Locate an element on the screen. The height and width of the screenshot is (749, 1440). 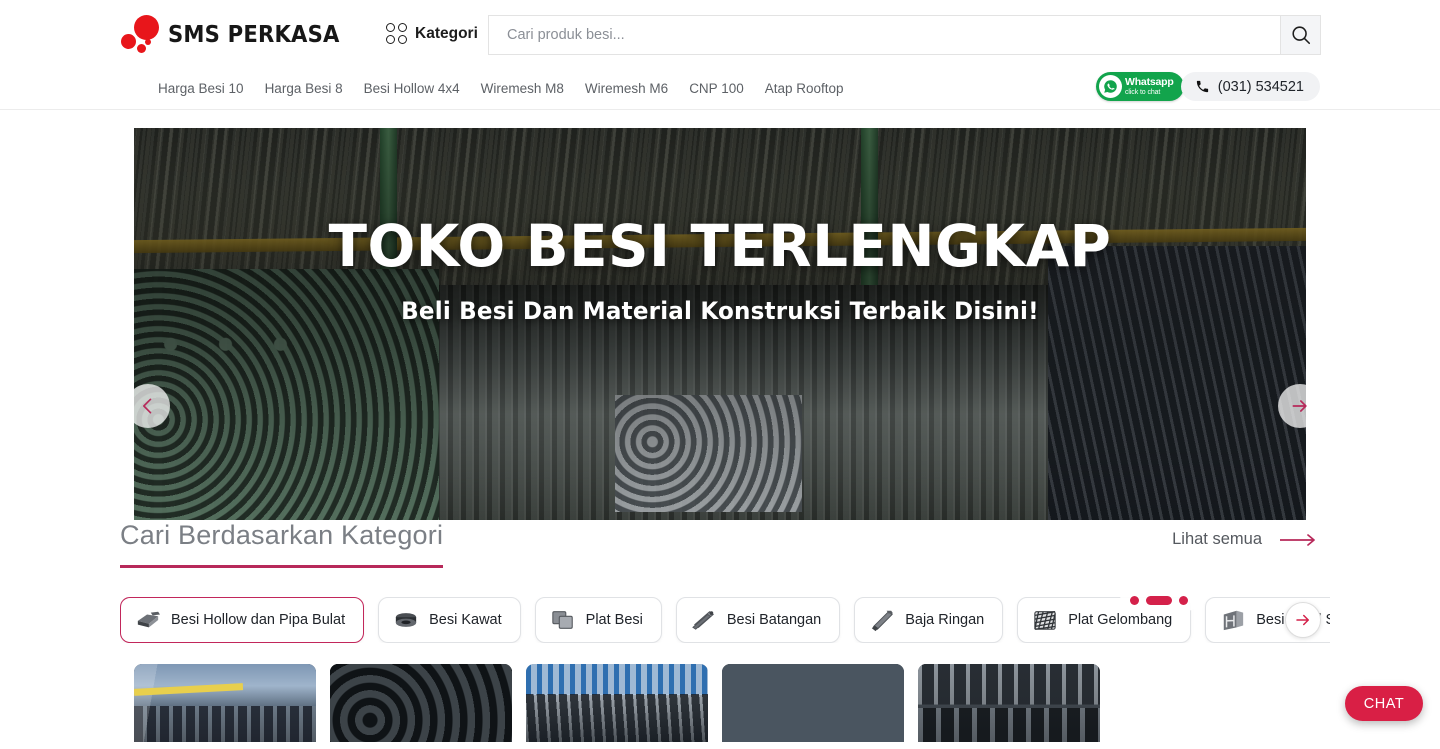
arrow-left-icon is located at coordinates (147, 406).